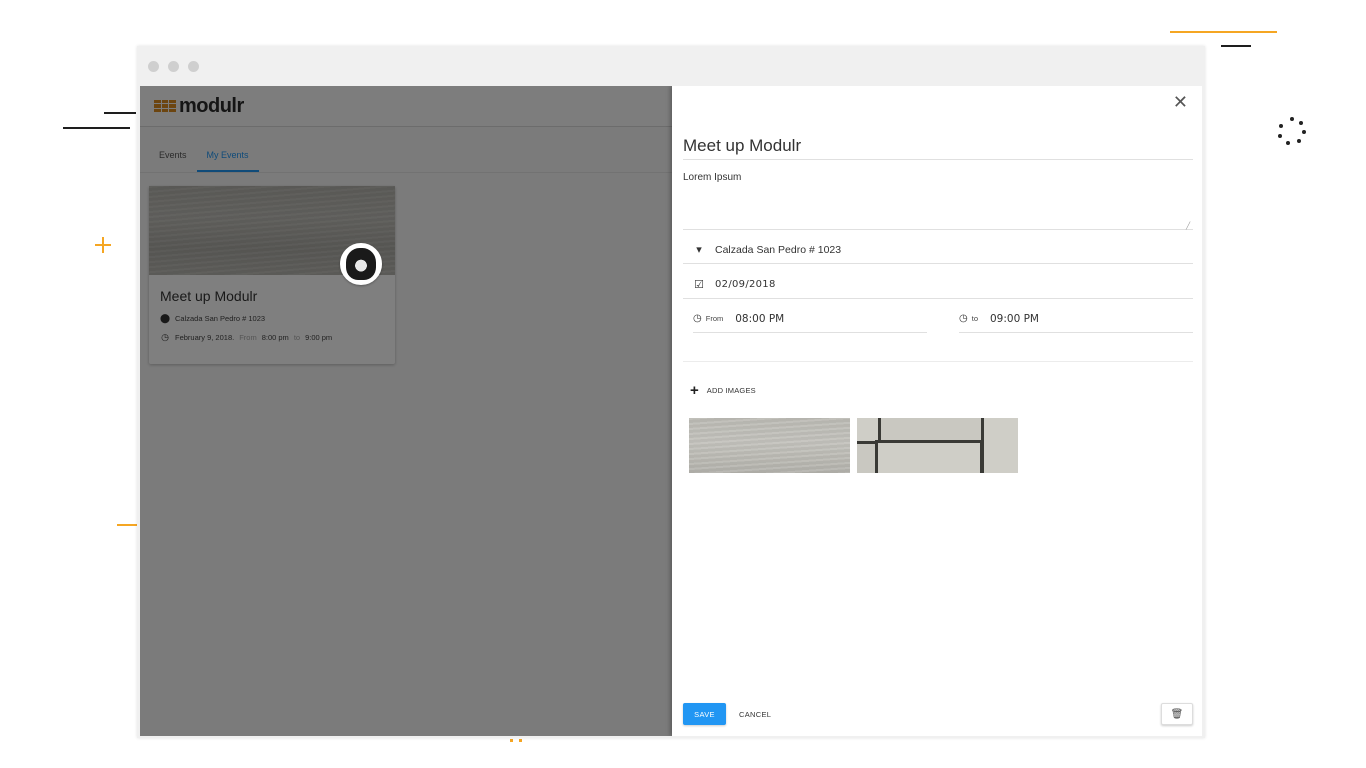 This screenshot has width=1366, height=768. Describe the element at coordinates (1180, 102) in the screenshot. I see `close-icon: ✕` at that location.